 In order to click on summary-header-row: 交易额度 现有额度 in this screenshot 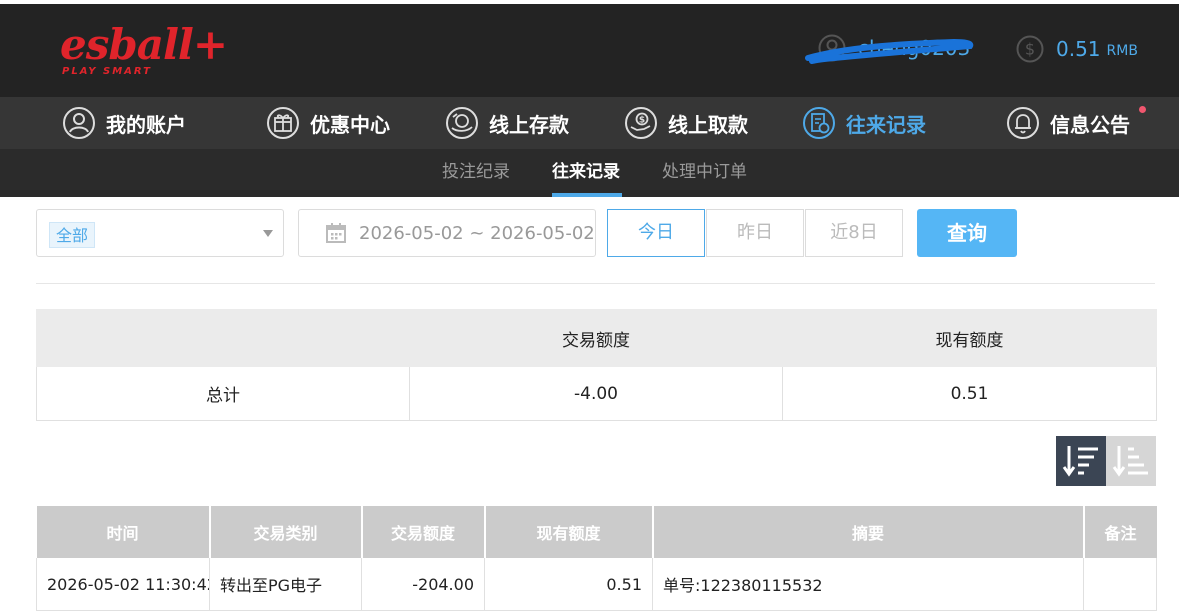, I will do `click(596, 338)`.